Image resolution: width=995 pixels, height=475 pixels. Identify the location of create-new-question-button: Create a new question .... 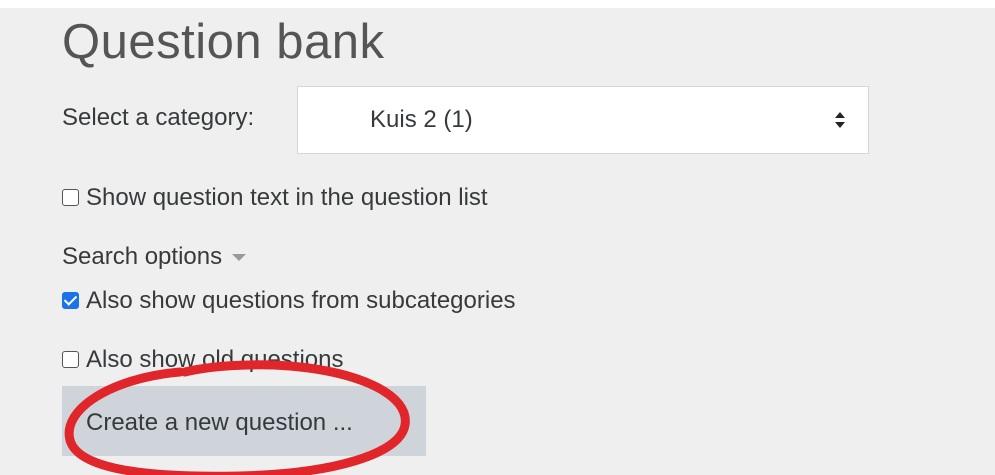
(244, 421).